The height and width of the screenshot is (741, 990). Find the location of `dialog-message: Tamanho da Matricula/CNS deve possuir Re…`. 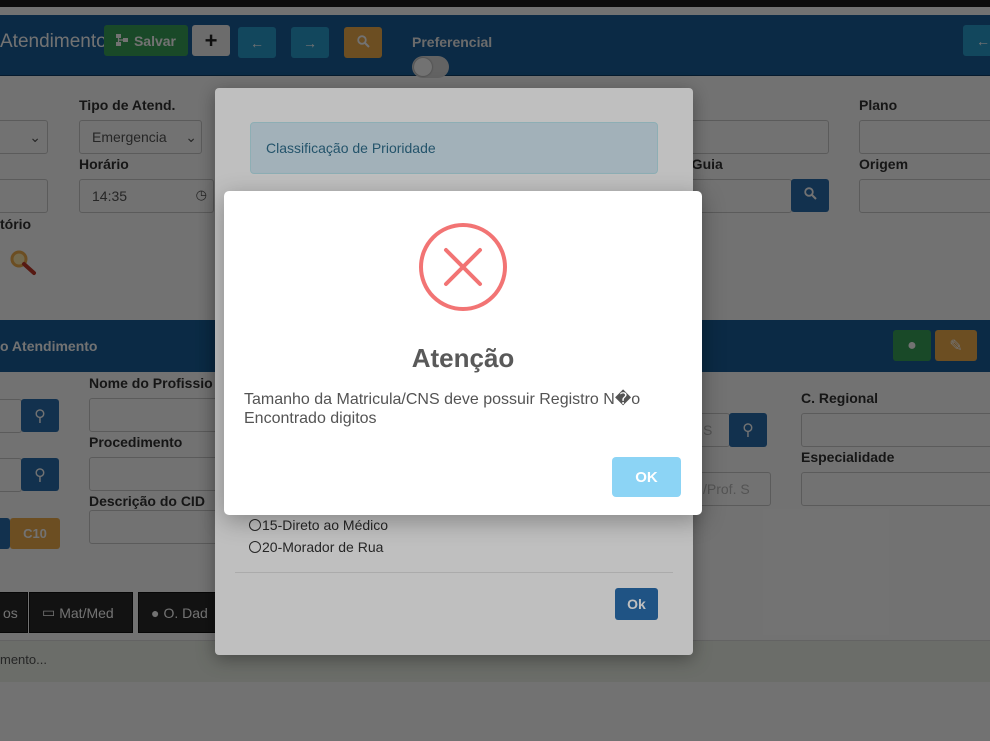

dialog-message: Tamanho da Matricula/CNS deve possuir Re… is located at coordinates (442, 409).